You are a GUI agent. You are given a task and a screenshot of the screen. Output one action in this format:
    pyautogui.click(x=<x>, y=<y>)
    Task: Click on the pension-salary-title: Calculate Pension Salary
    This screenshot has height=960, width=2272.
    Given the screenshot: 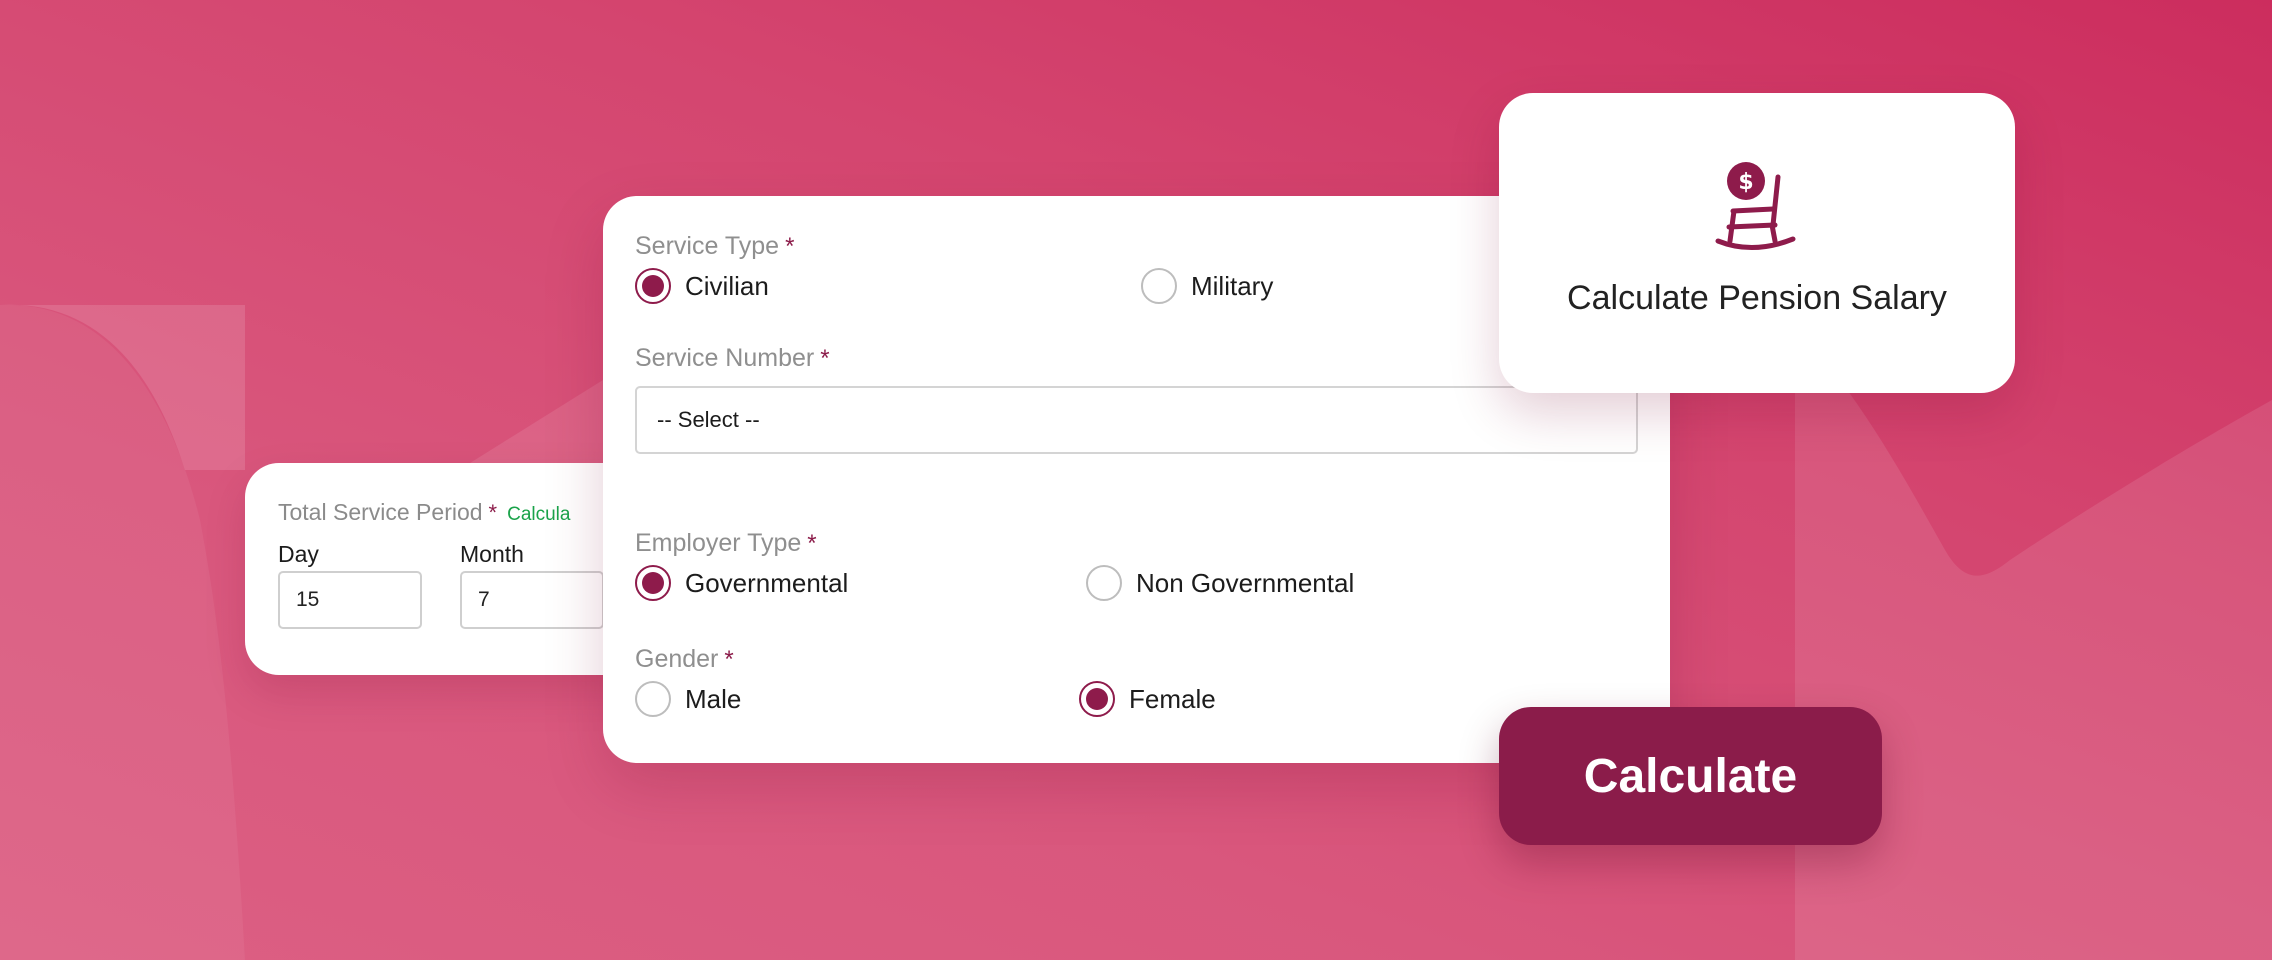 What is the action you would take?
    pyautogui.click(x=1757, y=298)
    